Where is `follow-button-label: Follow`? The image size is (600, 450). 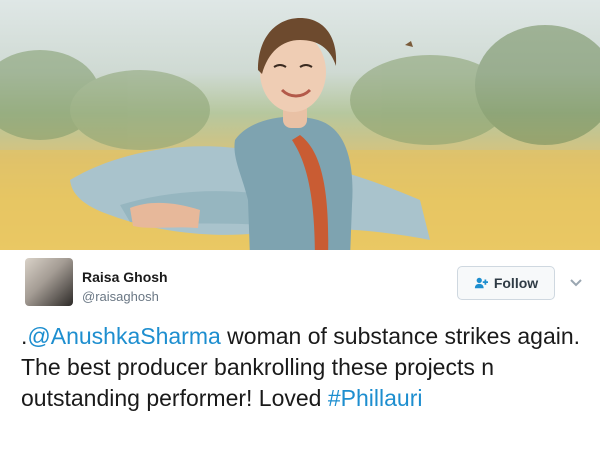 follow-button-label: Follow is located at coordinates (516, 283).